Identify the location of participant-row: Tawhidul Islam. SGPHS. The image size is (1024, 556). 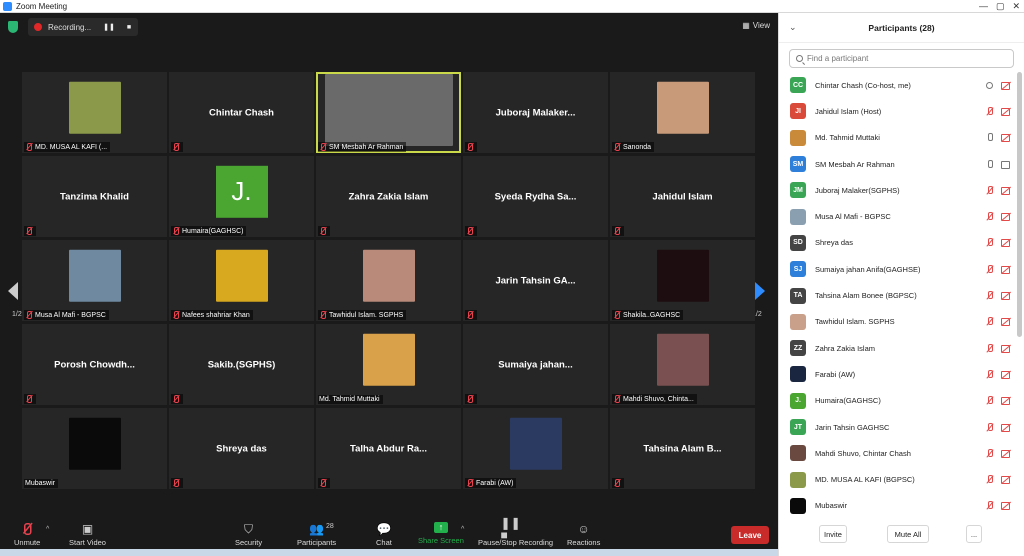
(898, 322).